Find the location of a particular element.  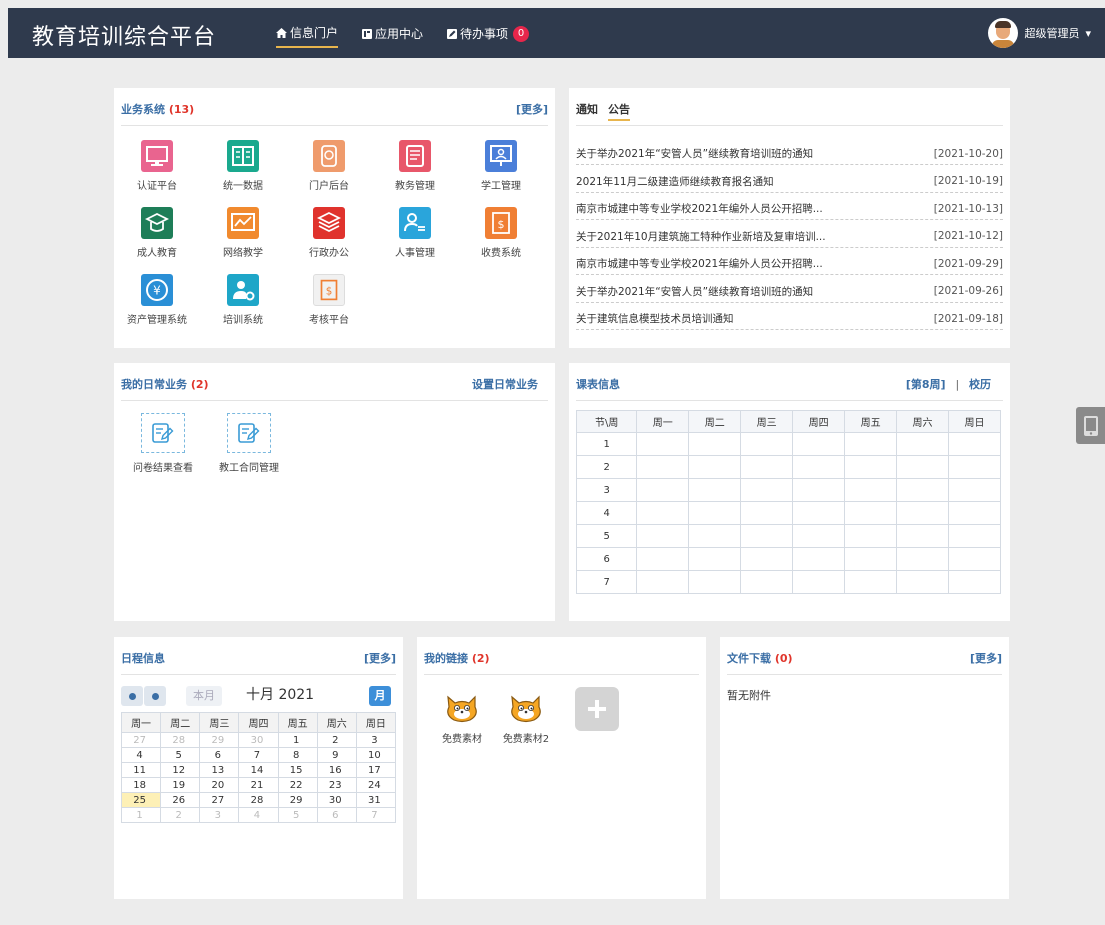

calendar-day: 29 is located at coordinates (297, 800).